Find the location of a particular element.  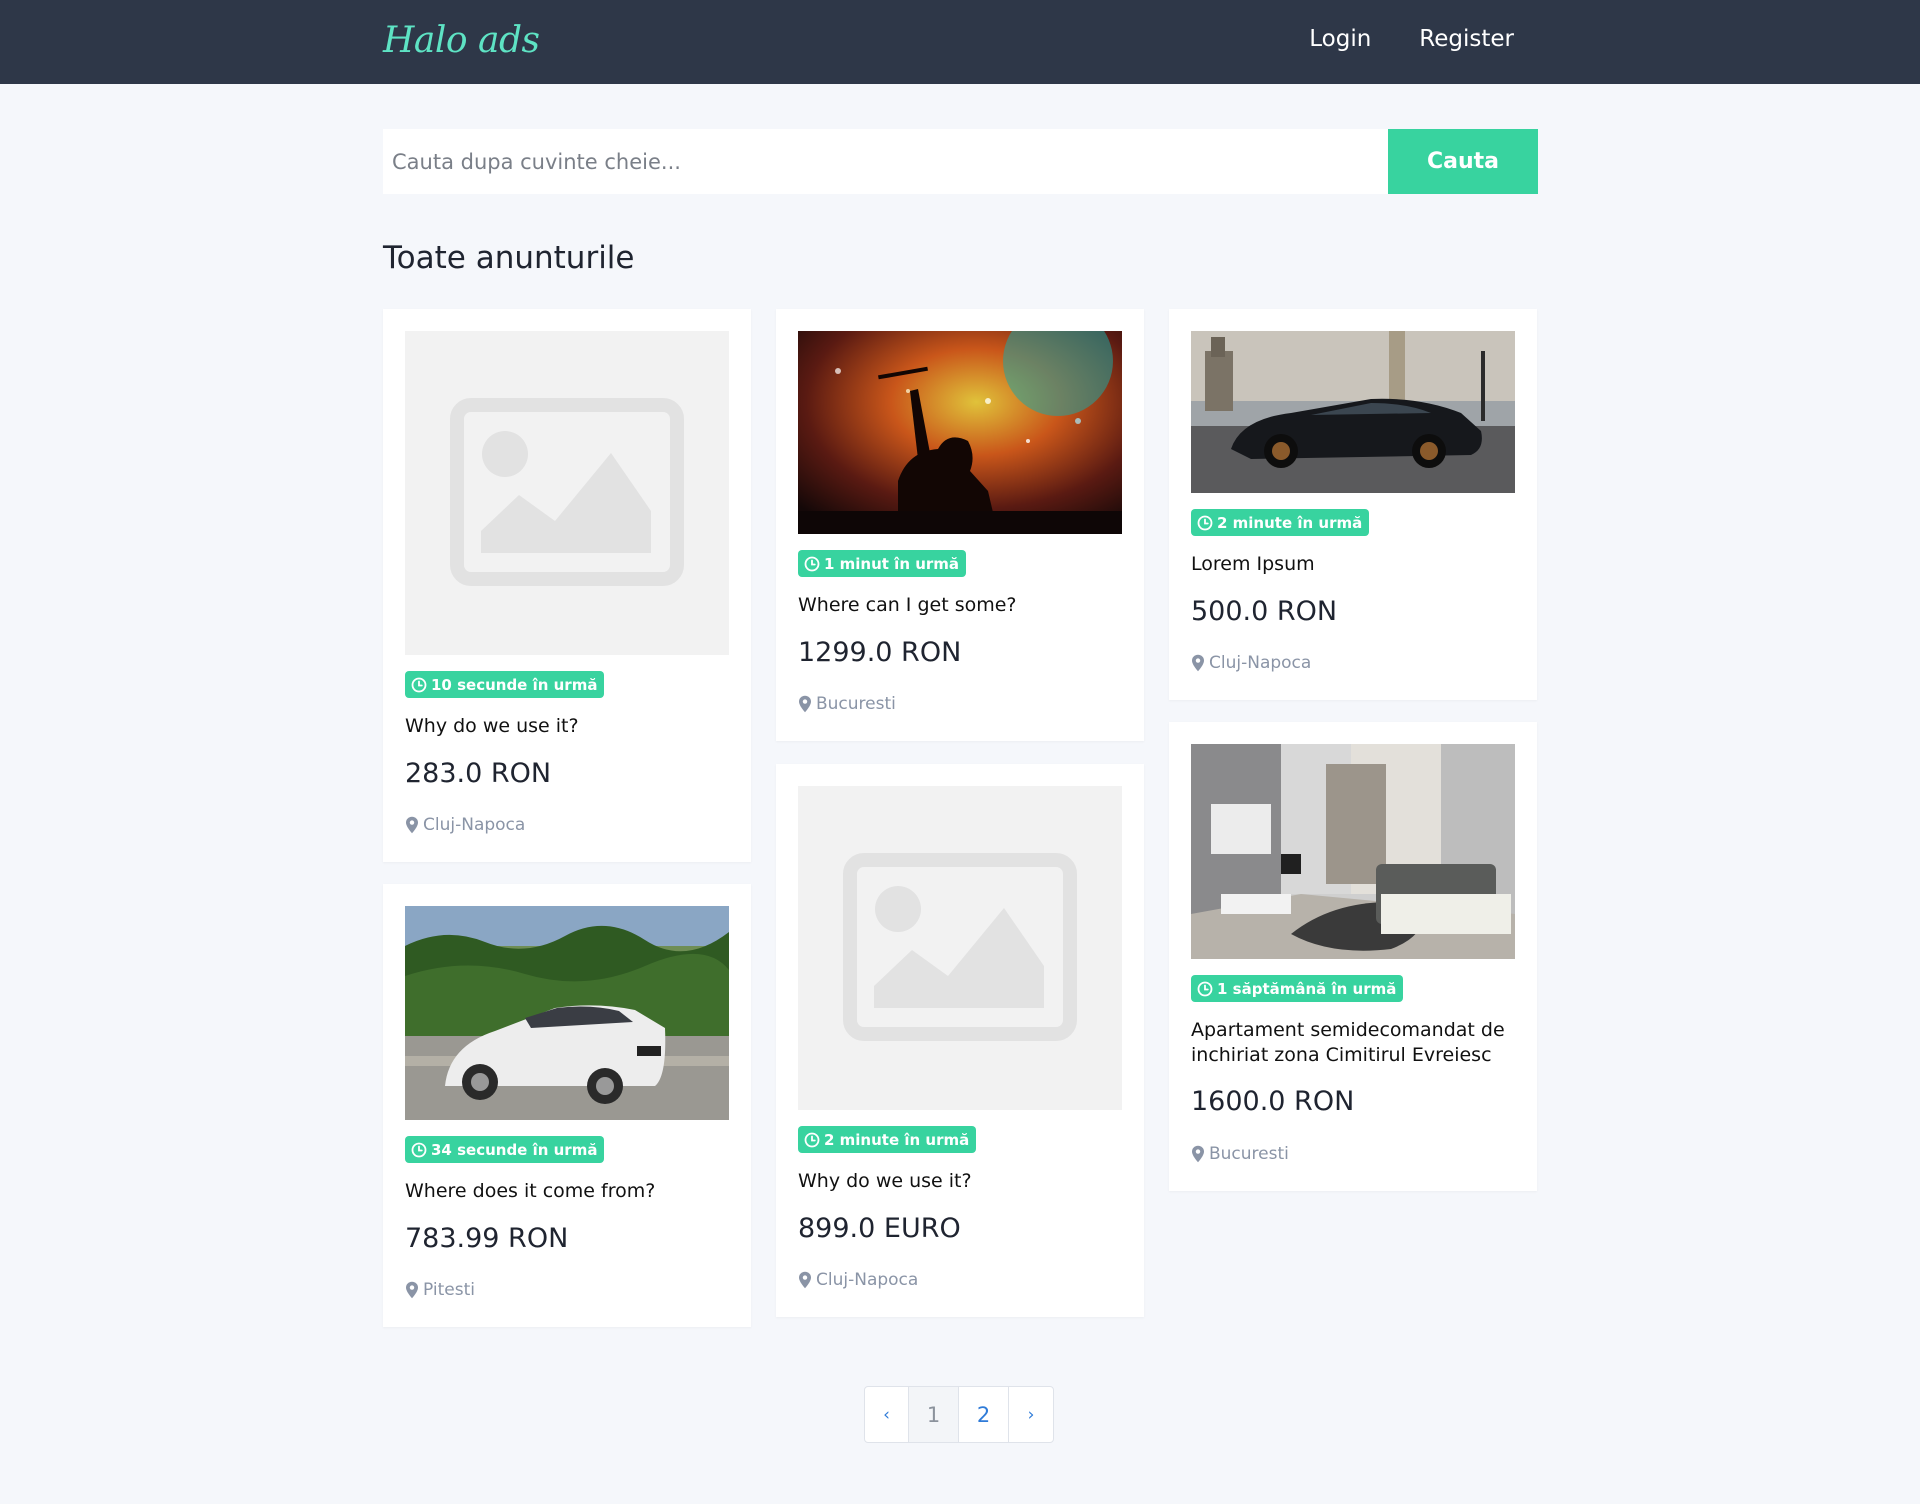

pagination: ‹ 1 2 › is located at coordinates (959, 1414).